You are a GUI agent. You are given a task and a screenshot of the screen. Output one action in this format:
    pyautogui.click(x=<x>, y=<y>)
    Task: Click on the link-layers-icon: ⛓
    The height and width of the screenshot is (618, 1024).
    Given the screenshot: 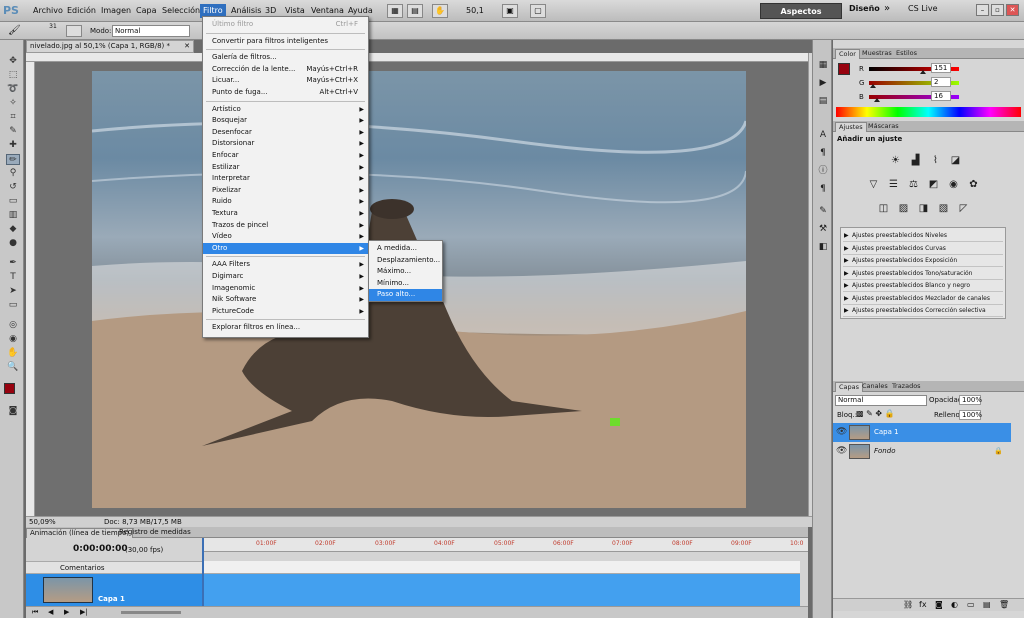 What is the action you would take?
    pyautogui.click(x=908, y=604)
    